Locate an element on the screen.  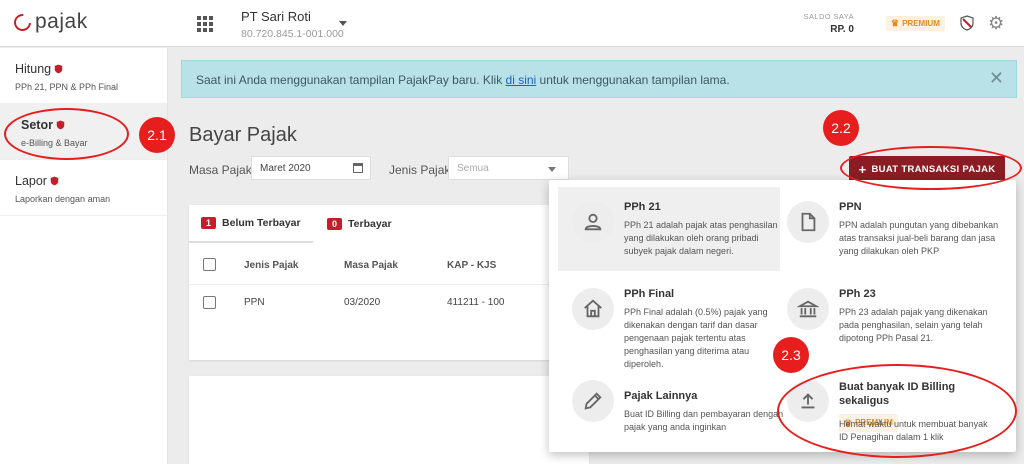
secondary-card is located at coordinates (389, 420).